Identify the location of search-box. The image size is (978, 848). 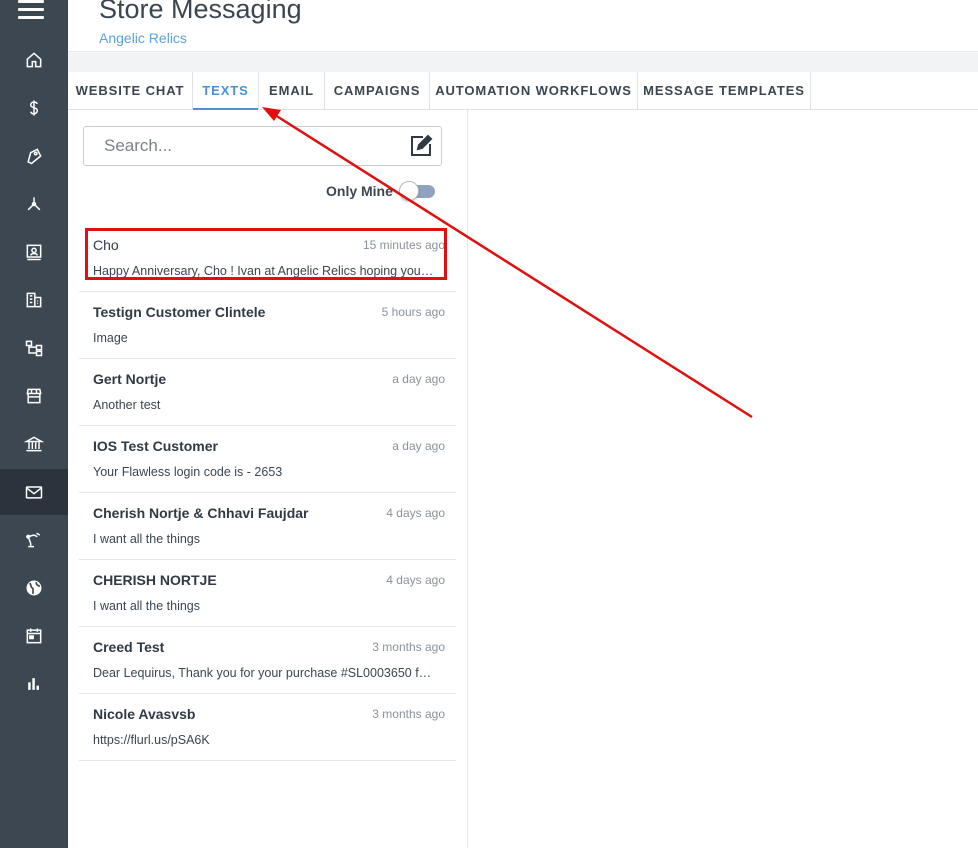
(262, 146).